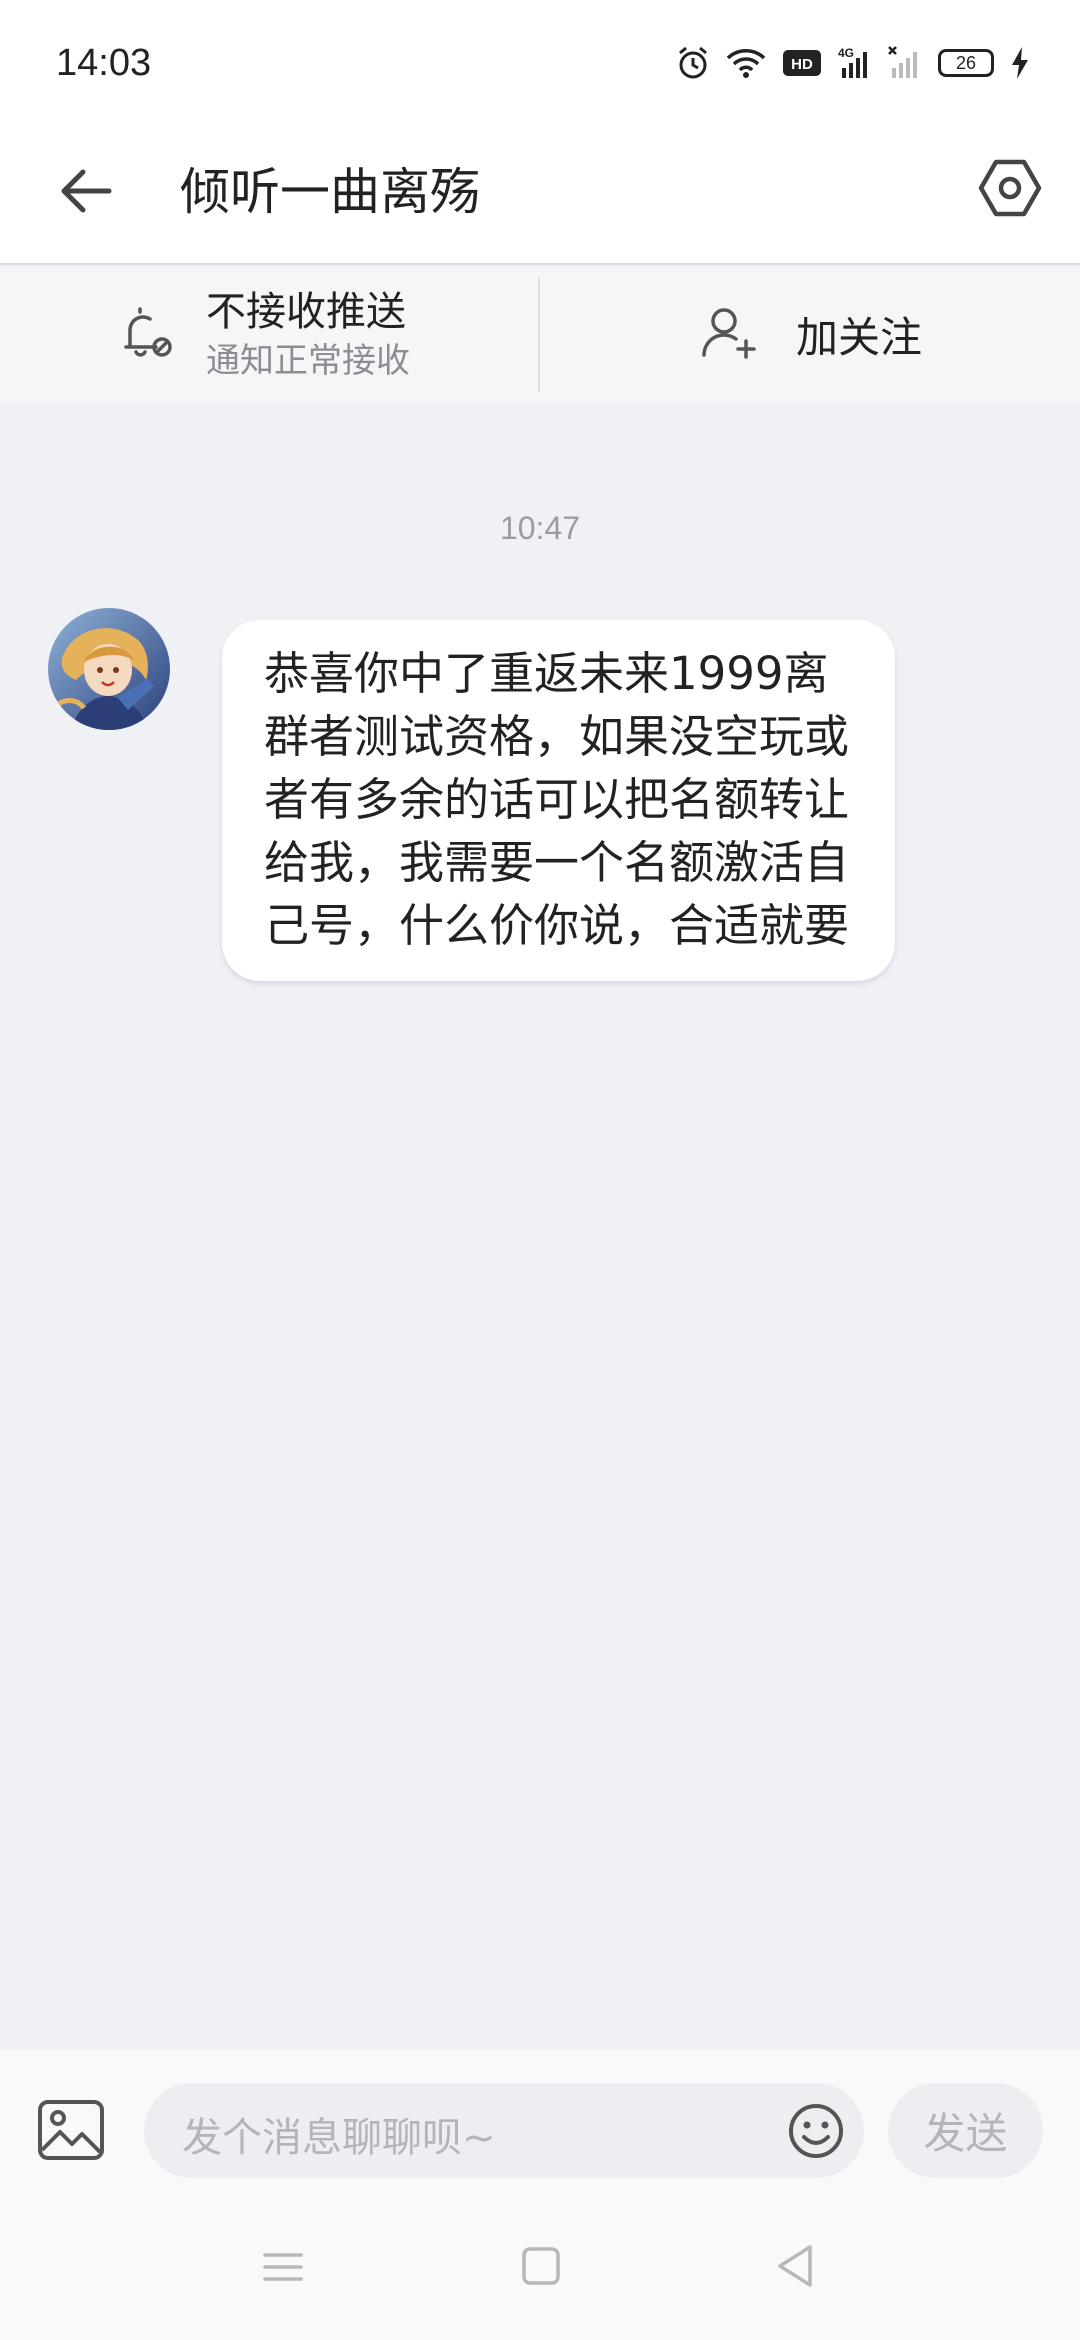 The width and height of the screenshot is (1080, 2340). Describe the element at coordinates (306, 311) in the screenshot. I see `push-title: 不接收推送` at that location.